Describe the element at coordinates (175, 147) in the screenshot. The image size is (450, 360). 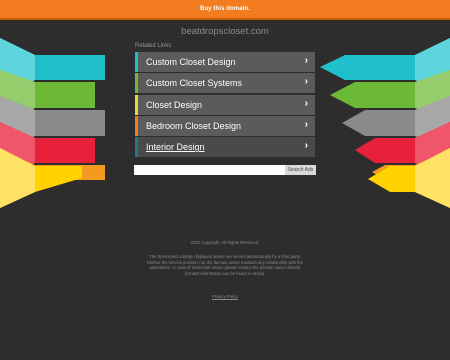
I see `related-link-label: Interior Design` at that location.